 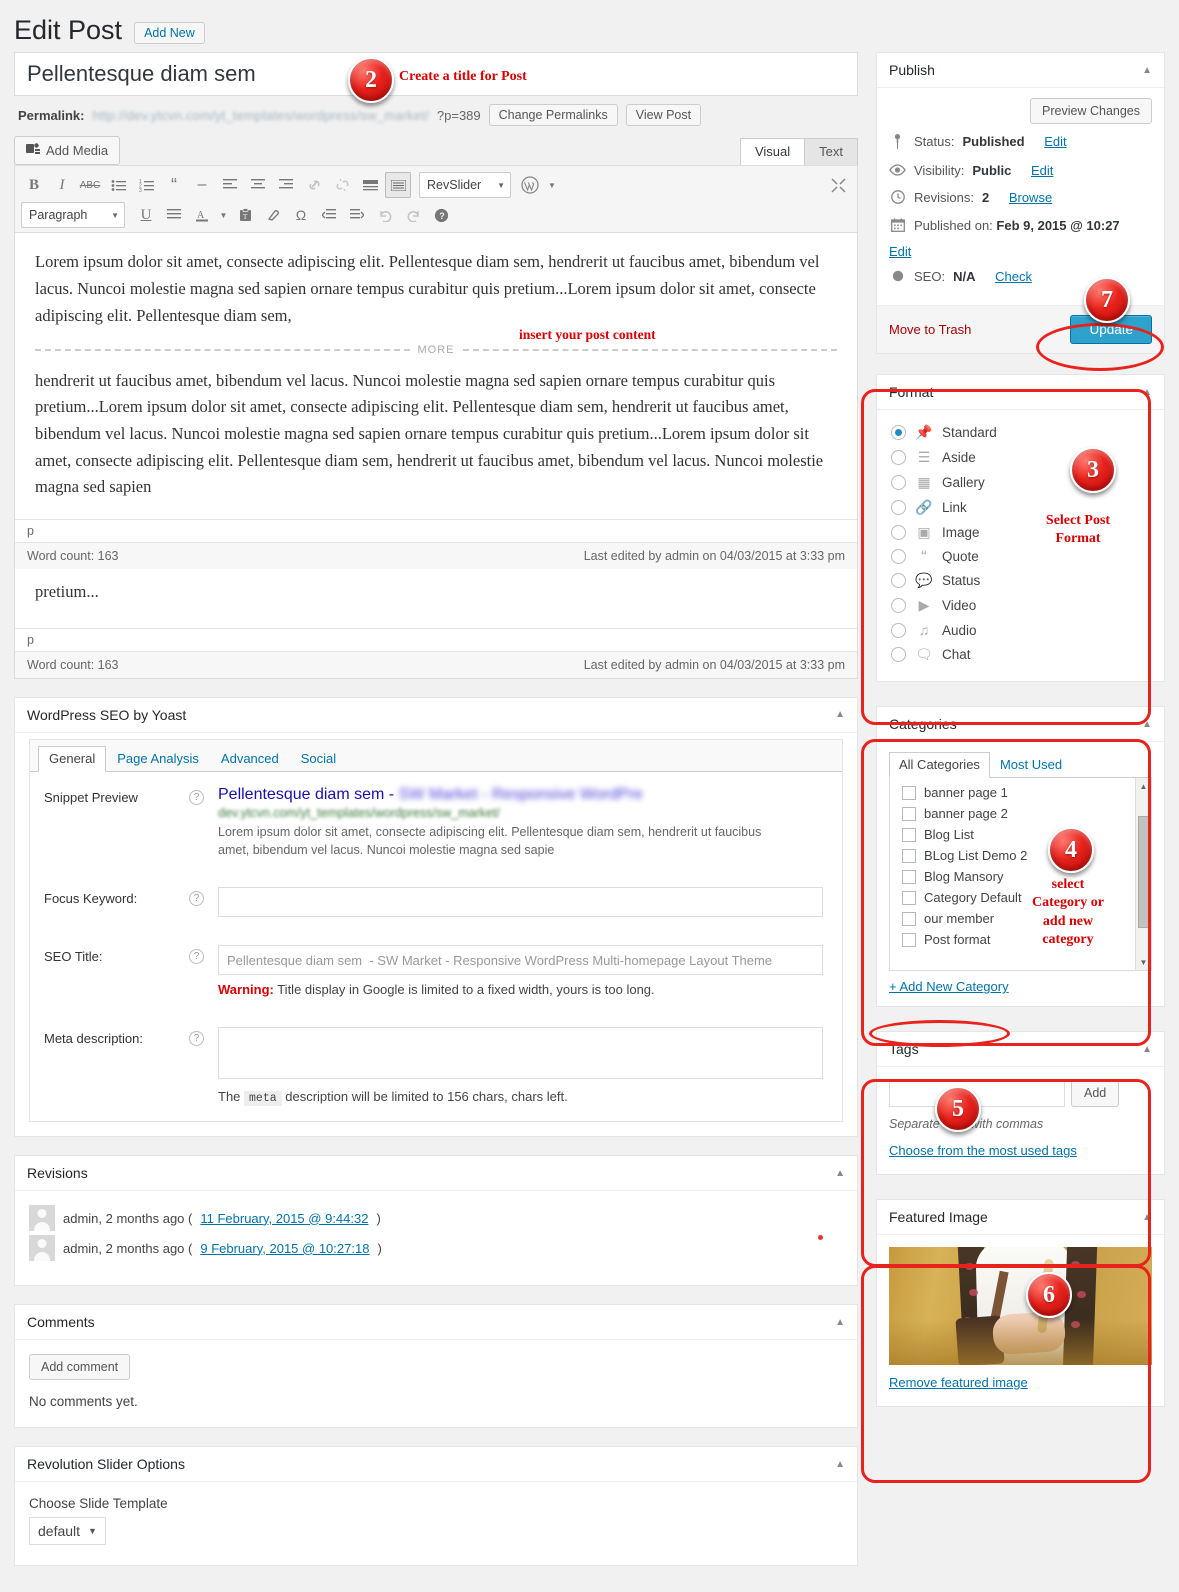 I want to click on redo-icon, so click(x=413, y=215).